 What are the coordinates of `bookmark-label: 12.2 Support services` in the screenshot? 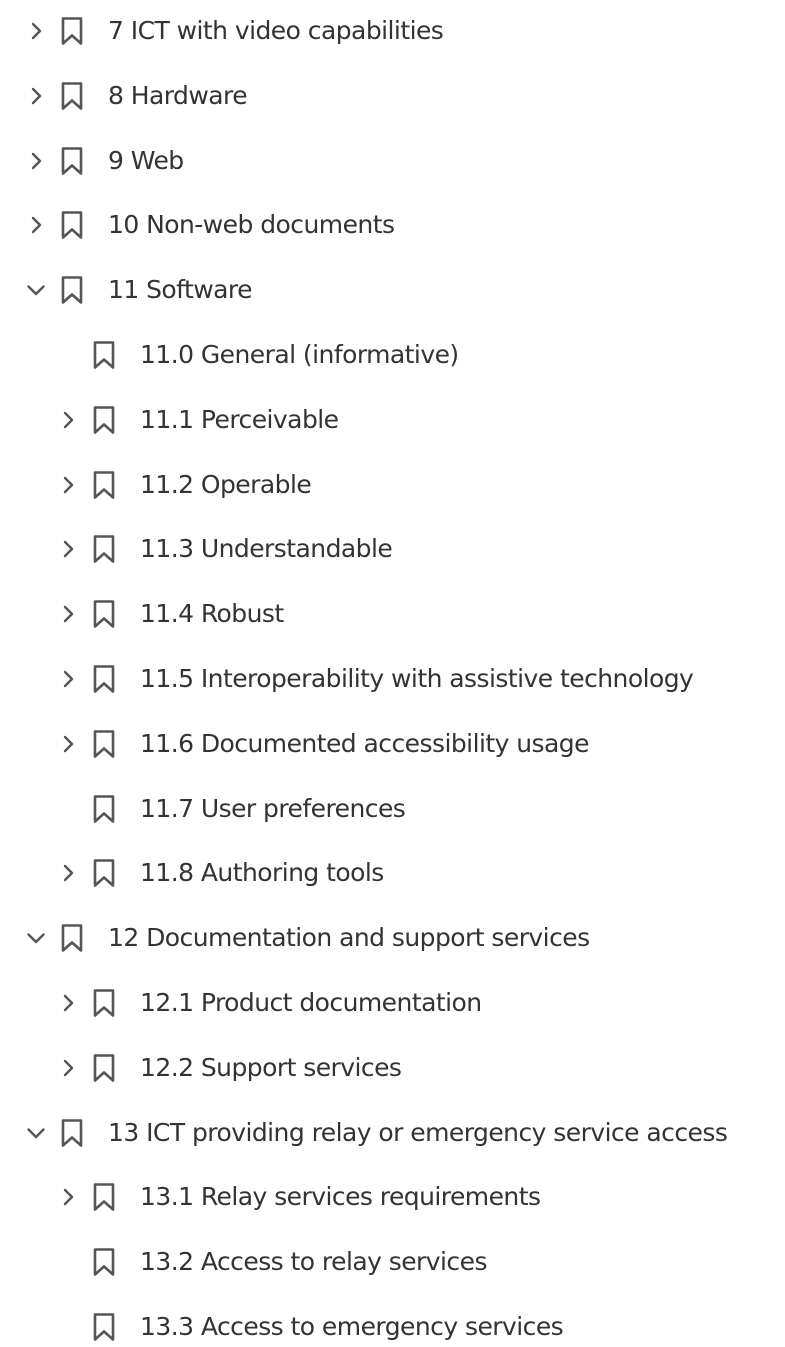 It's located at (271, 1067).